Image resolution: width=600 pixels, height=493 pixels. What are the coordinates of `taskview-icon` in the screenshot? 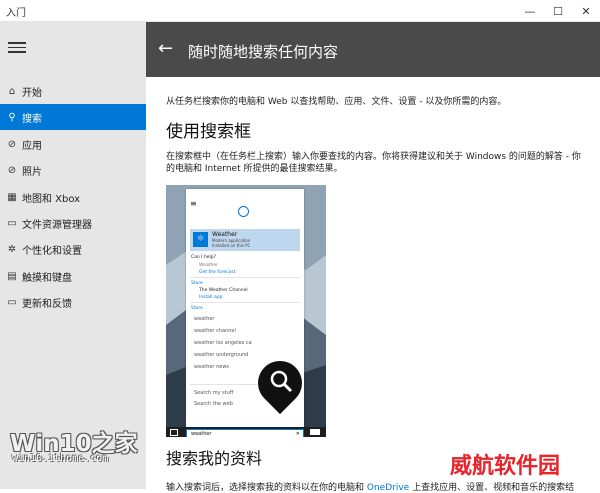 It's located at (315, 432).